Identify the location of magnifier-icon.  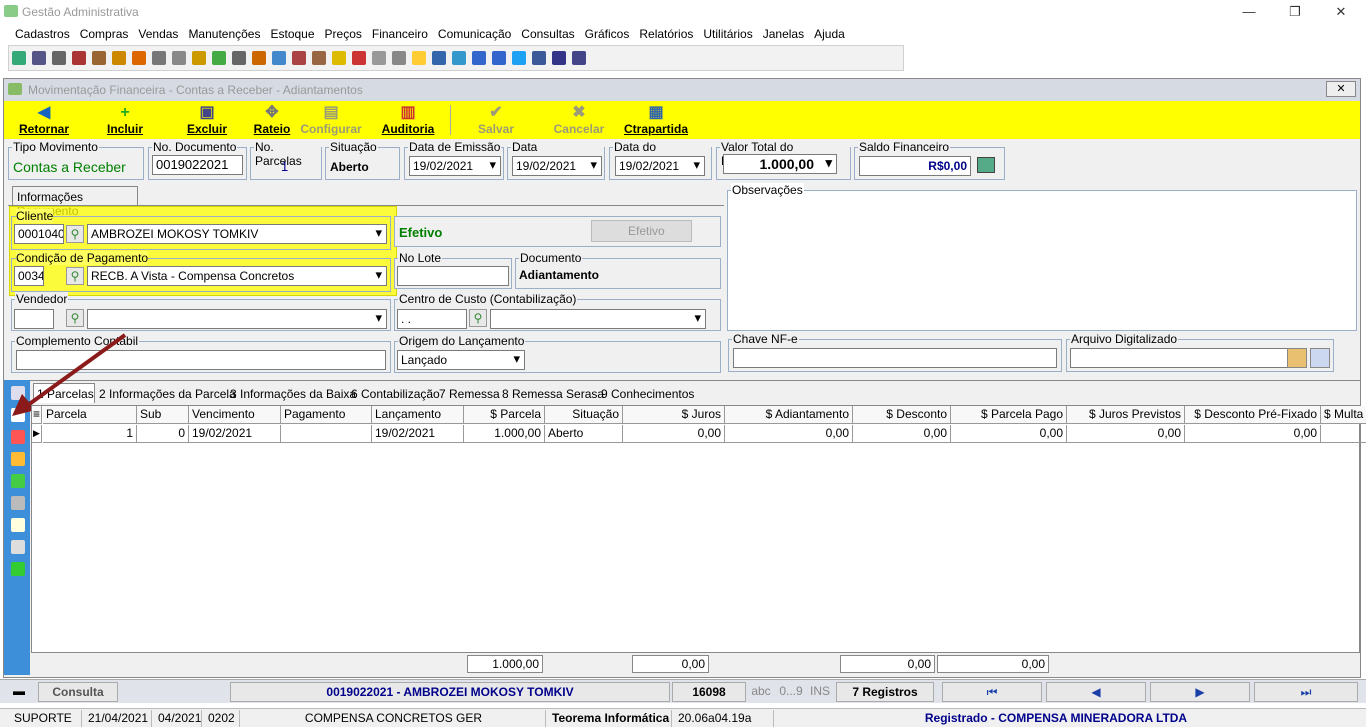
(1320, 358).